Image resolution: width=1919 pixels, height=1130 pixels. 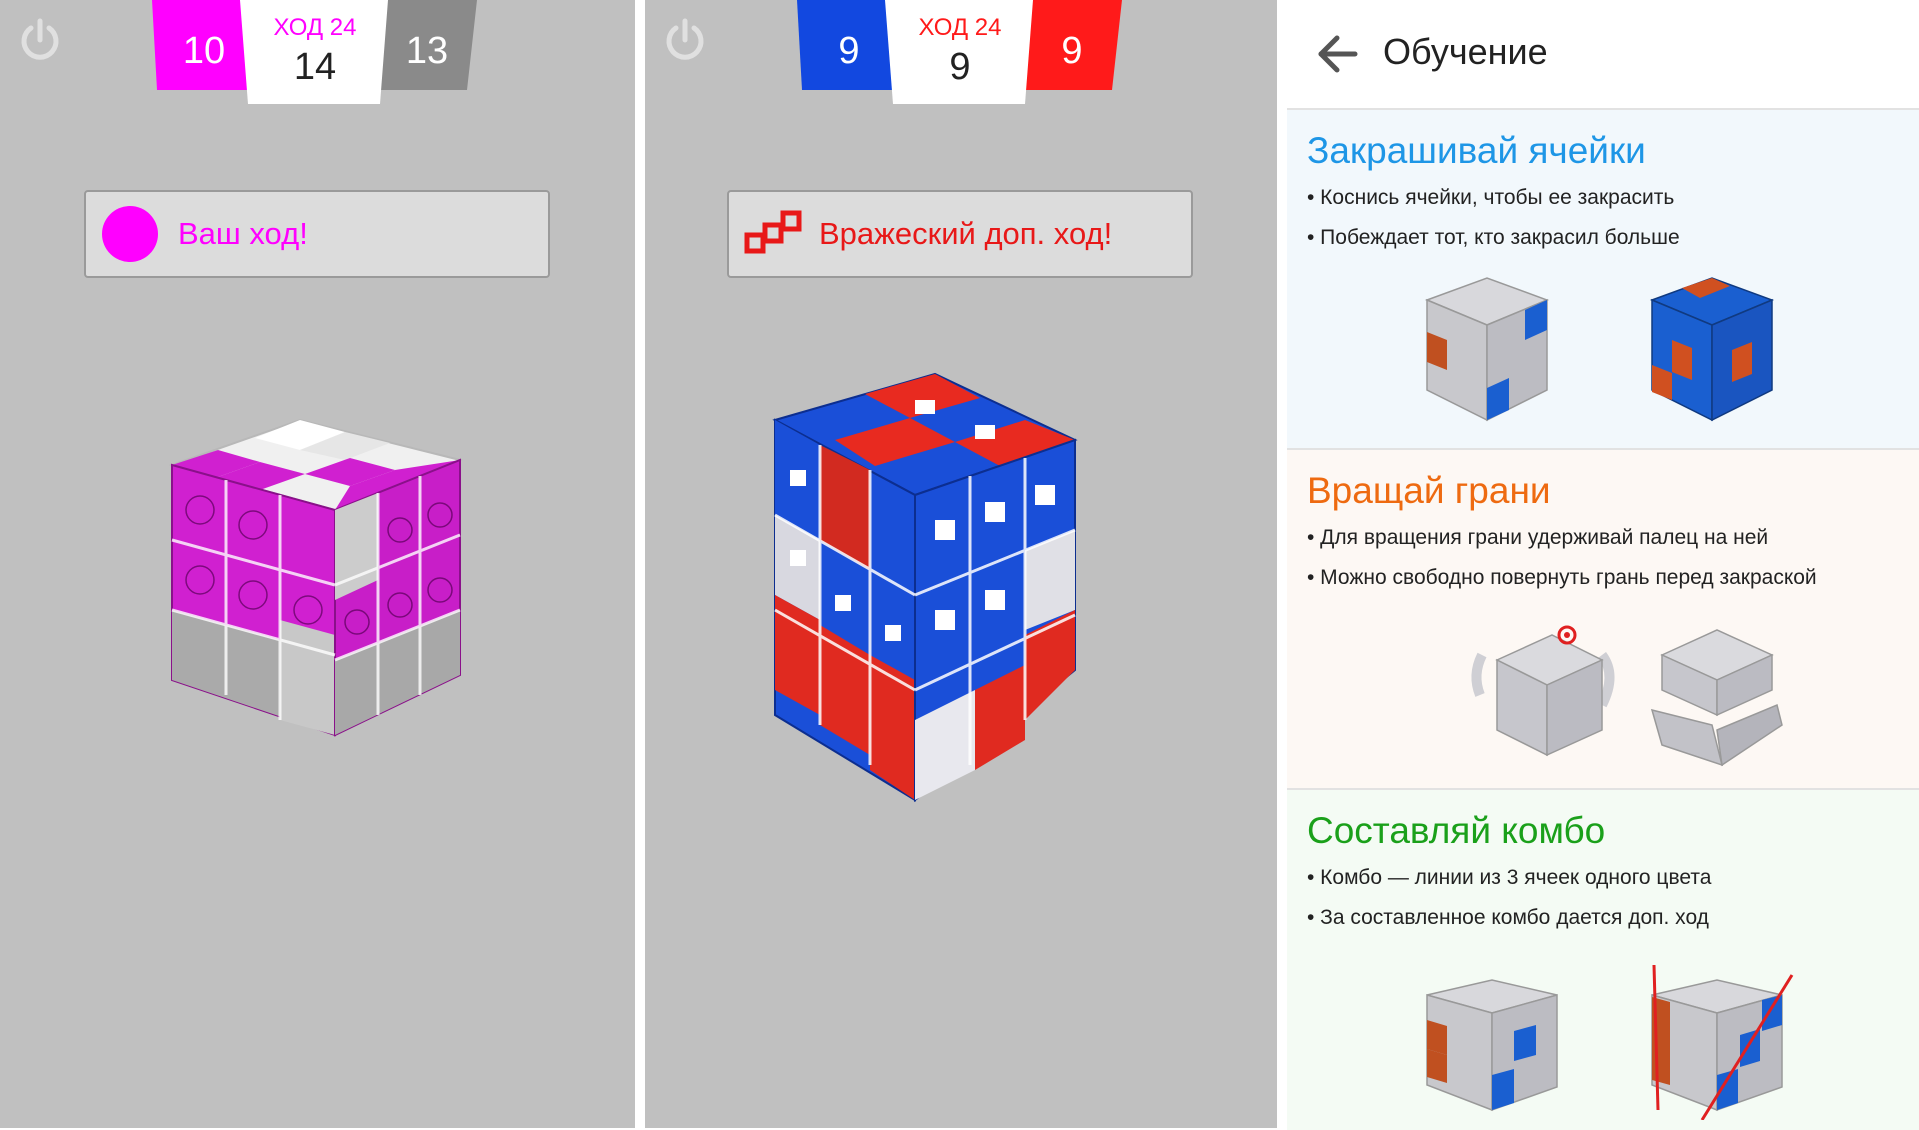 I want to click on section-heading: Закрашивай ячейки, so click(x=1476, y=150).